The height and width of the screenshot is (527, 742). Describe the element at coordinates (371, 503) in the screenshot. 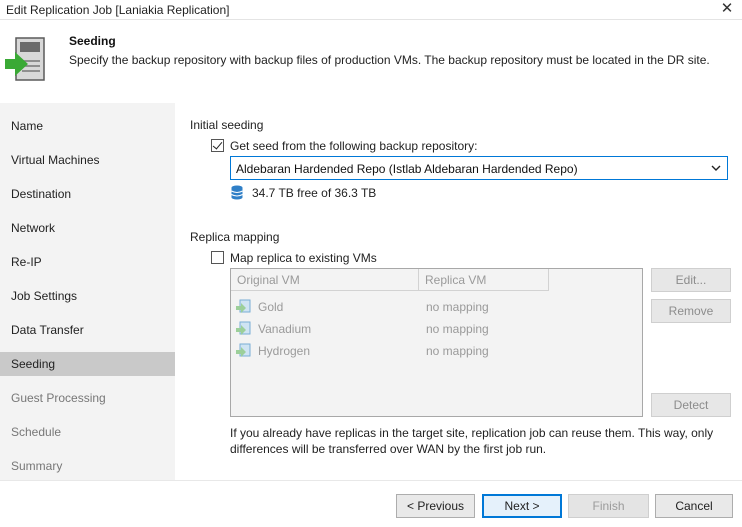

I see `wizard-footer: < Previous Next > Finish Cancel` at that location.